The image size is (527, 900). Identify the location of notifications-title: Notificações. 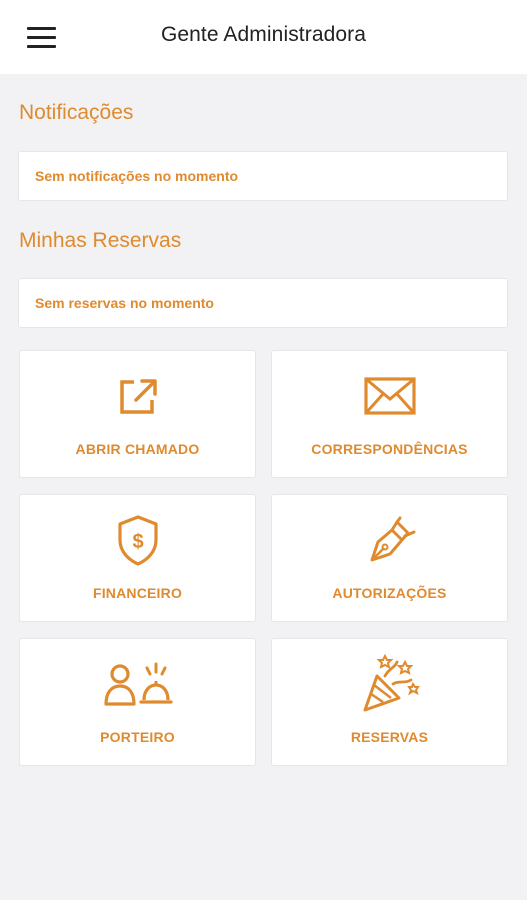
(76, 112).